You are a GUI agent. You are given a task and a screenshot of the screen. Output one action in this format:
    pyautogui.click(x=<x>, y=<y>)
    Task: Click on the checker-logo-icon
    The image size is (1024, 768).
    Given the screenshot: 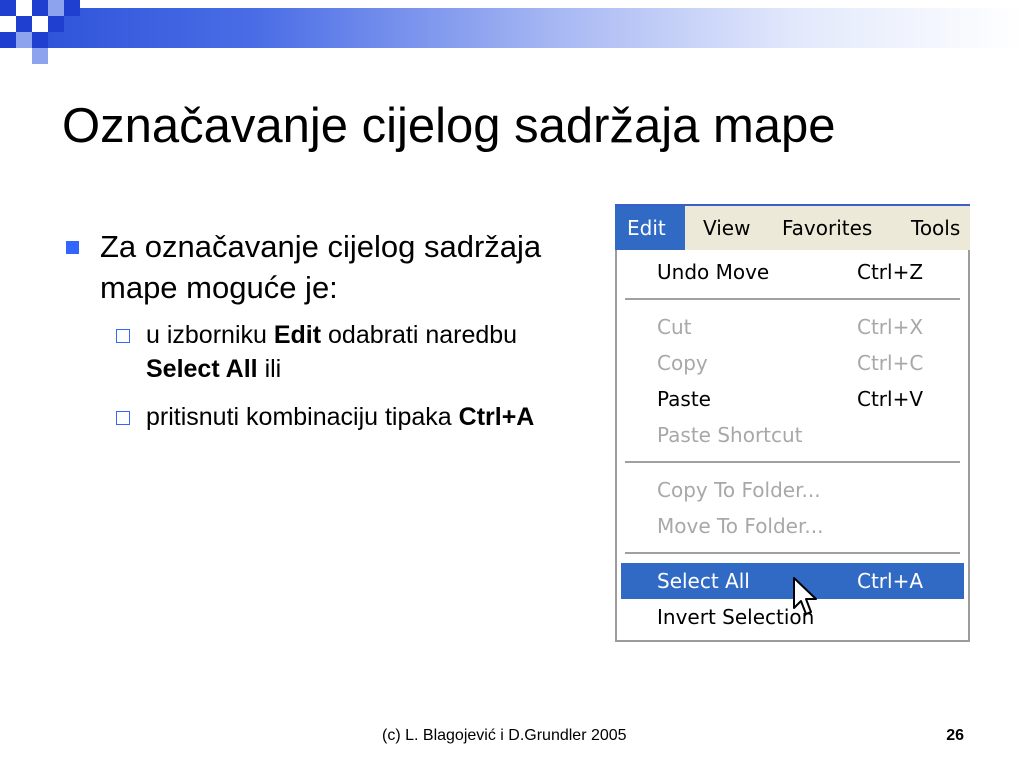 What is the action you would take?
    pyautogui.click(x=40, y=32)
    